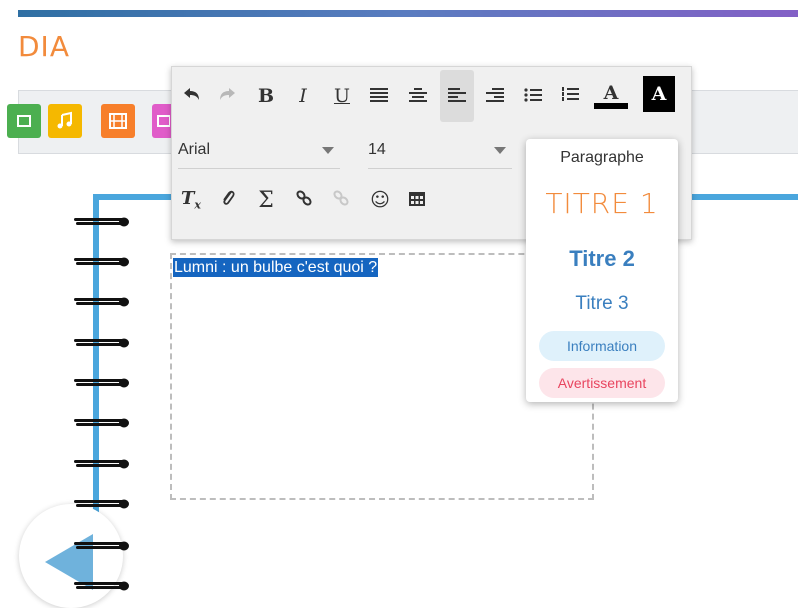 The image size is (798, 608). Describe the element at coordinates (44, 46) in the screenshot. I see `app-title: DIA` at that location.